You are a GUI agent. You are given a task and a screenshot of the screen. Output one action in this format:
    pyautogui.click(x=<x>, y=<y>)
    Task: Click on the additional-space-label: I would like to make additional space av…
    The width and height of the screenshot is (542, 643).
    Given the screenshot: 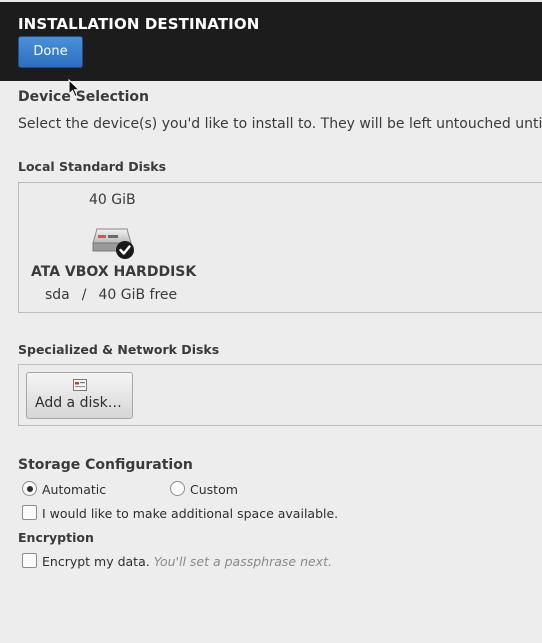 What is the action you would take?
    pyautogui.click(x=190, y=513)
    